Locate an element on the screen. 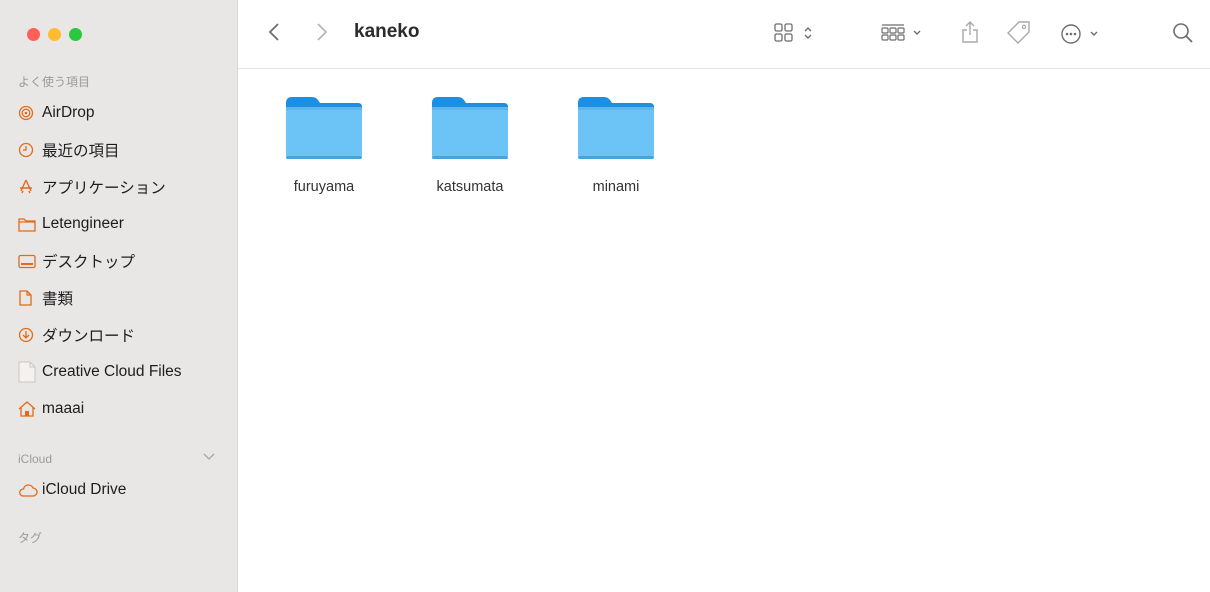 The image size is (1210, 592). forward-button is located at coordinates (322, 34).